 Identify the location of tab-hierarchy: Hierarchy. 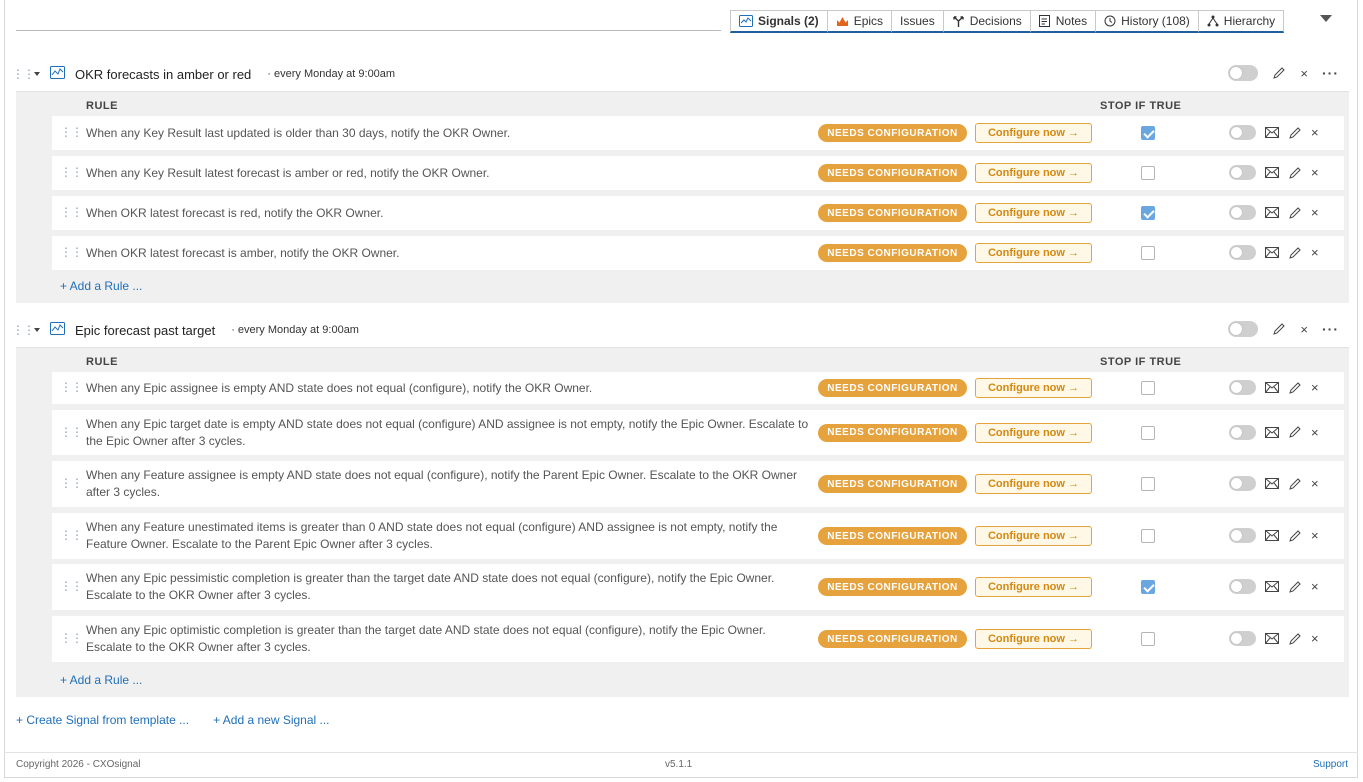
(1241, 21).